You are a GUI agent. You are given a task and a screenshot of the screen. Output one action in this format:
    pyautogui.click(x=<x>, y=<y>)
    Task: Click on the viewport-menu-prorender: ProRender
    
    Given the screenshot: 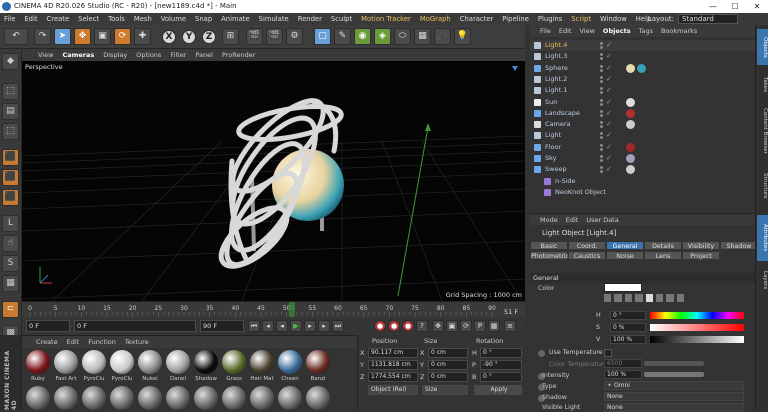 What is the action you would take?
    pyautogui.click(x=238, y=55)
    